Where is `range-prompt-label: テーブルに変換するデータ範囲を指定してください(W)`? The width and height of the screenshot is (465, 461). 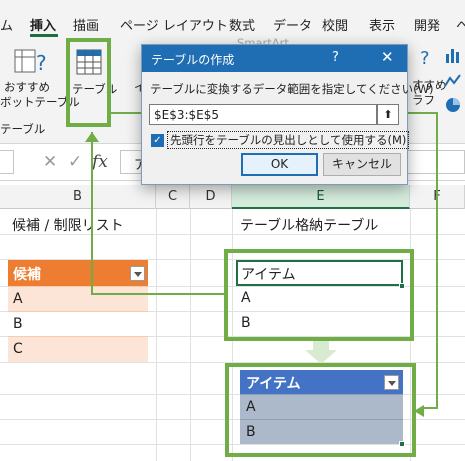 range-prompt-label: テーブルに変換するデータ範囲を指定してください(W) is located at coordinates (292, 89).